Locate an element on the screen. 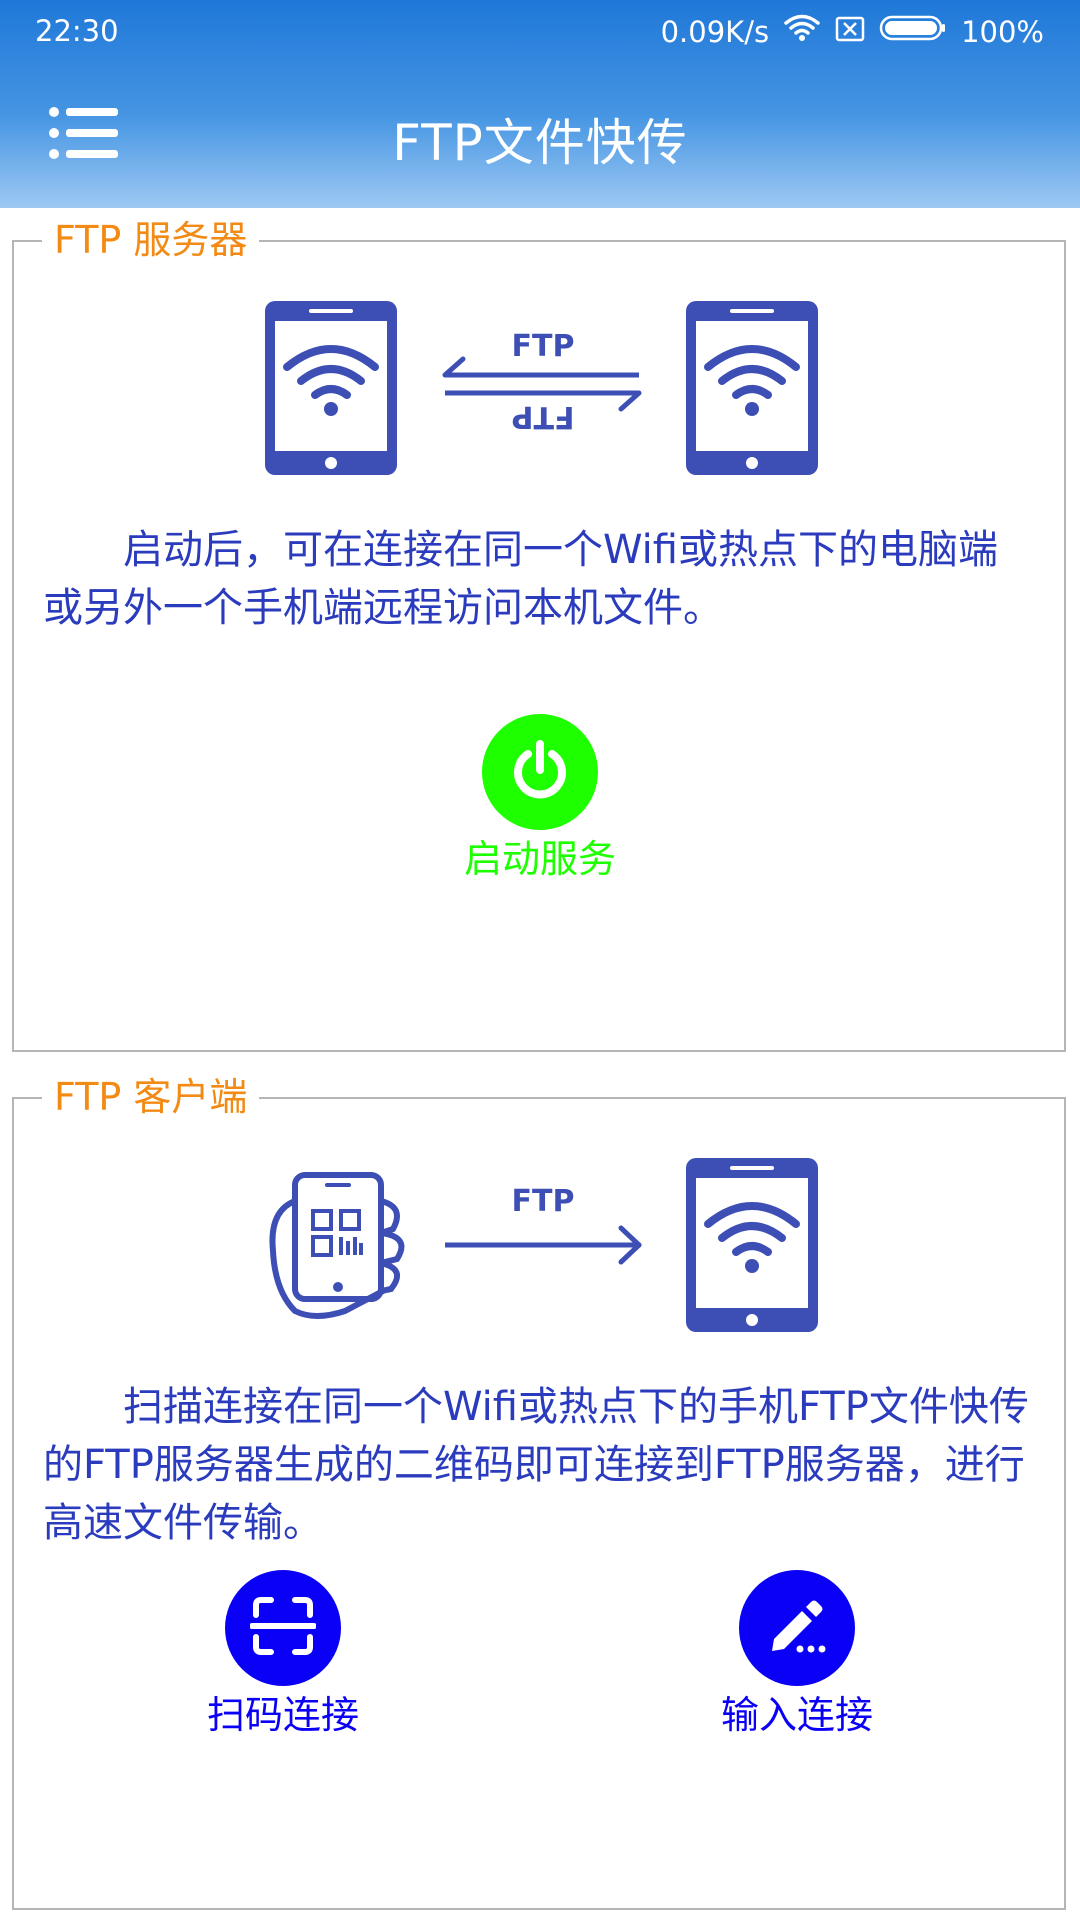  status-time: 22:30 is located at coordinates (77, 31).